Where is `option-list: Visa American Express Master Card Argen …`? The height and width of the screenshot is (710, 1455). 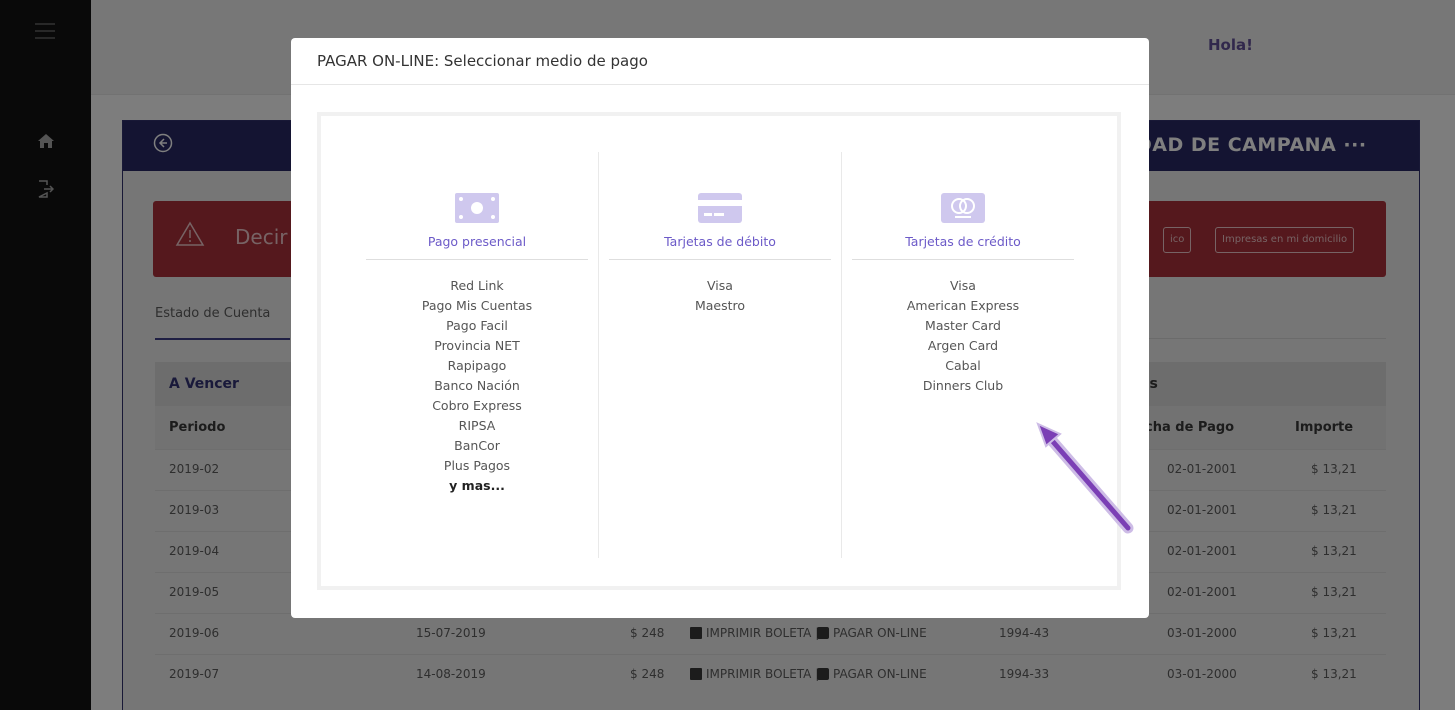 option-list: Visa American Express Master Card Argen … is located at coordinates (963, 336).